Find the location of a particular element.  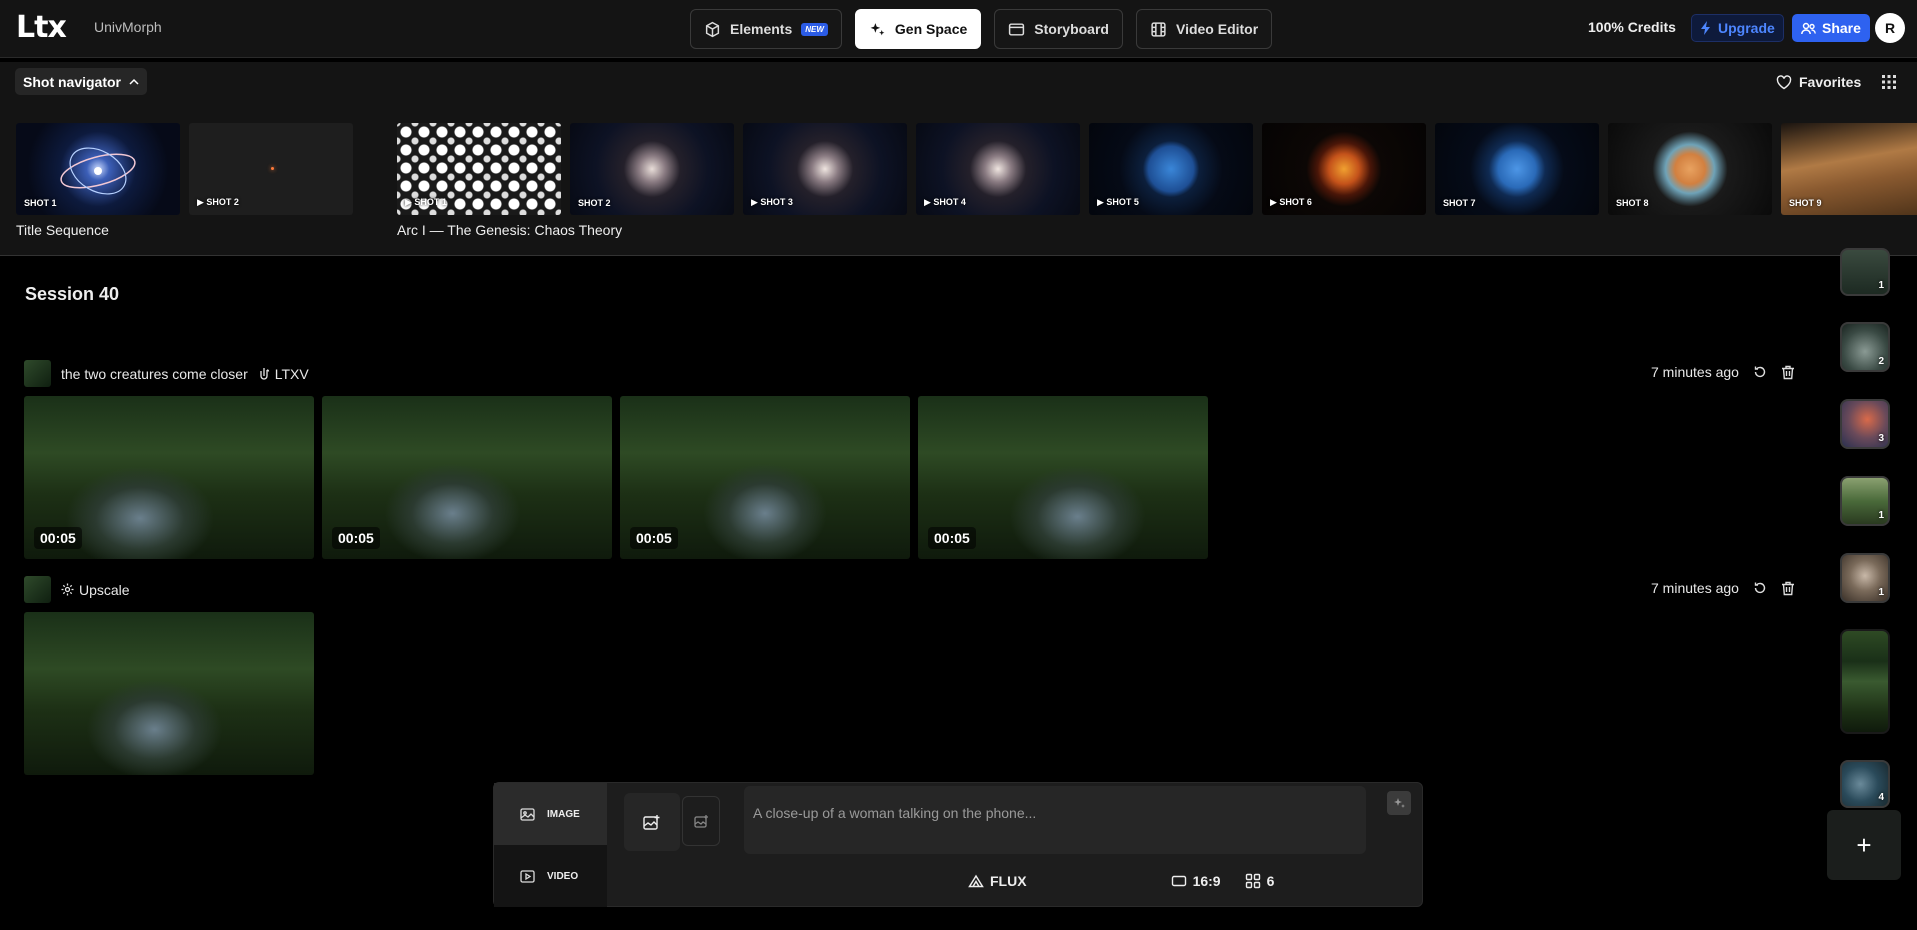

grid-count-icon is located at coordinates (1252, 881).